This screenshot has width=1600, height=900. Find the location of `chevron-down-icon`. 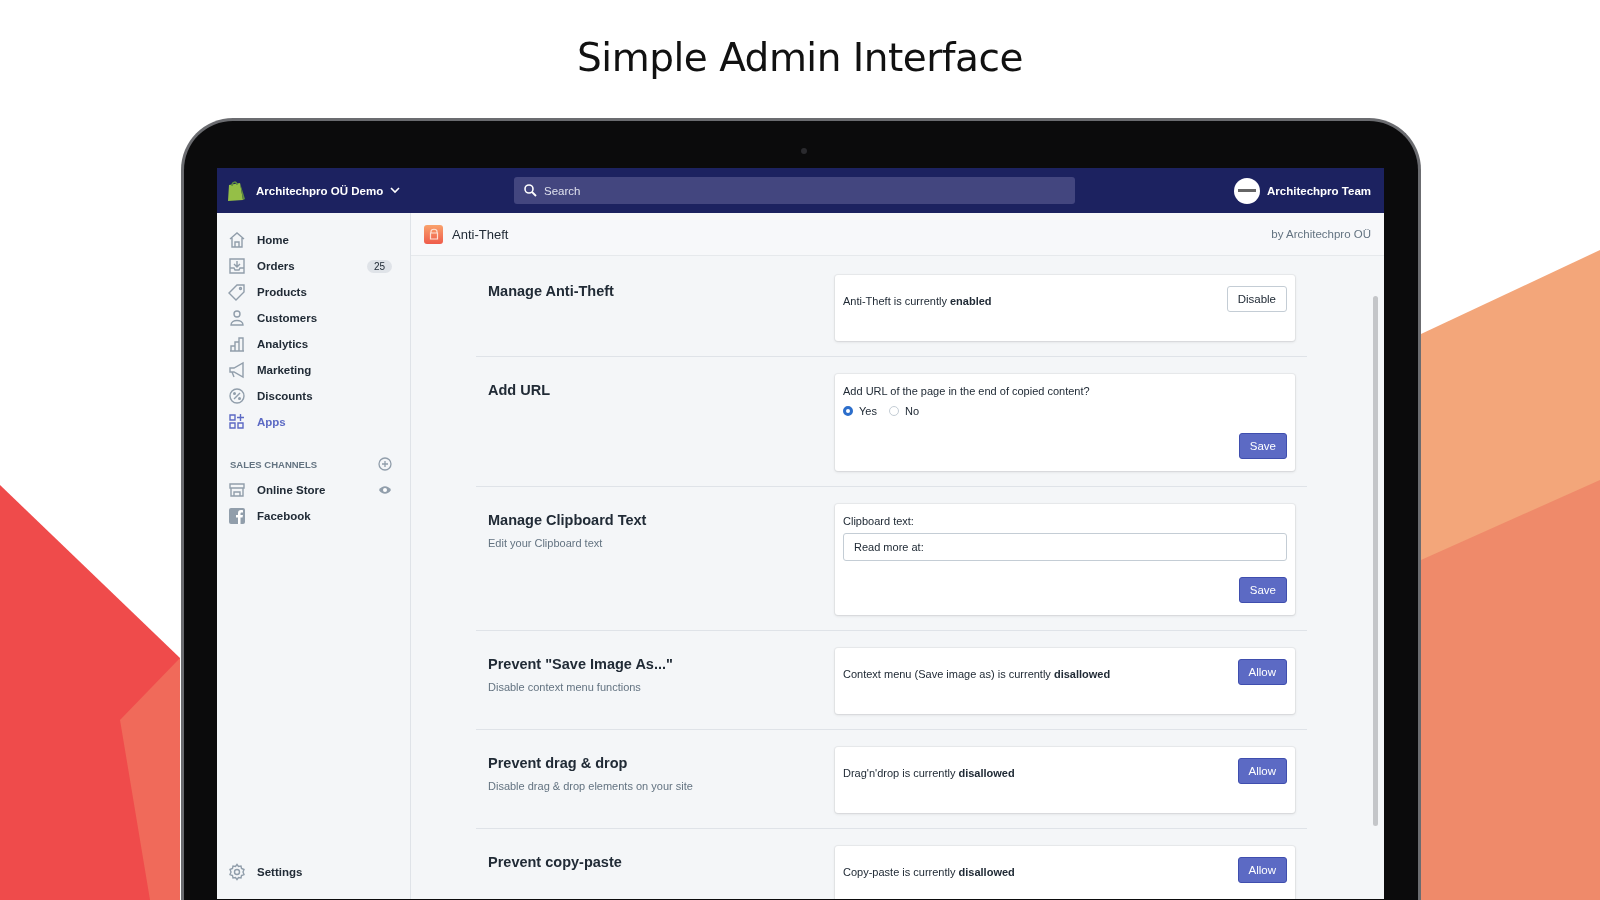

chevron-down-icon is located at coordinates (395, 190).